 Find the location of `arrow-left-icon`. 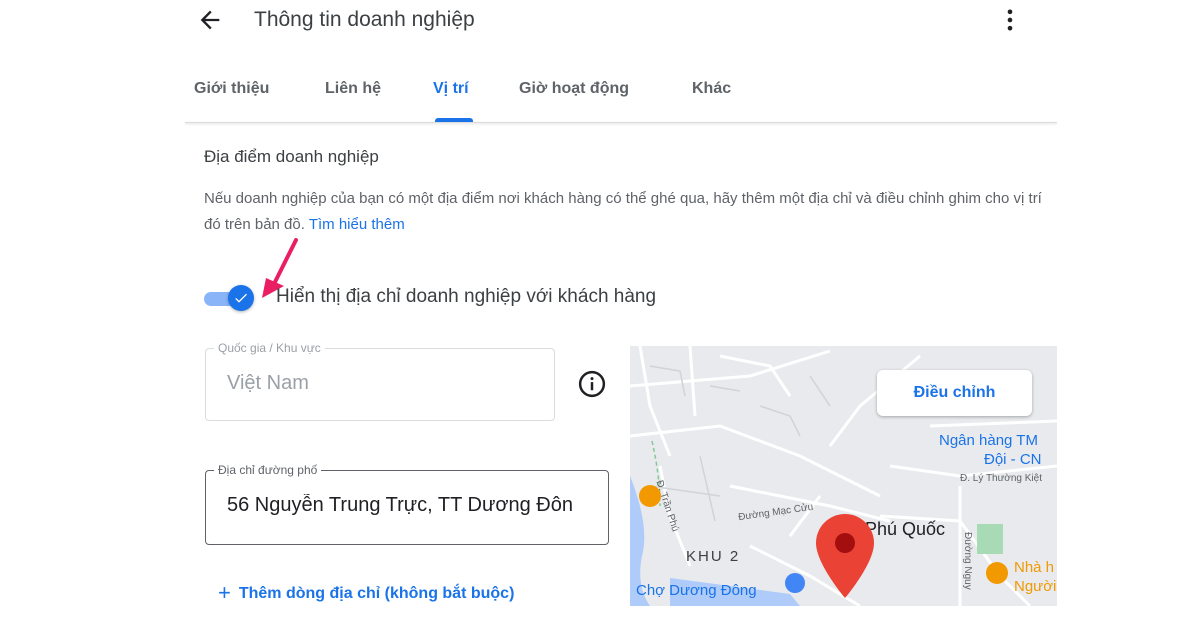

arrow-left-icon is located at coordinates (210, 20).